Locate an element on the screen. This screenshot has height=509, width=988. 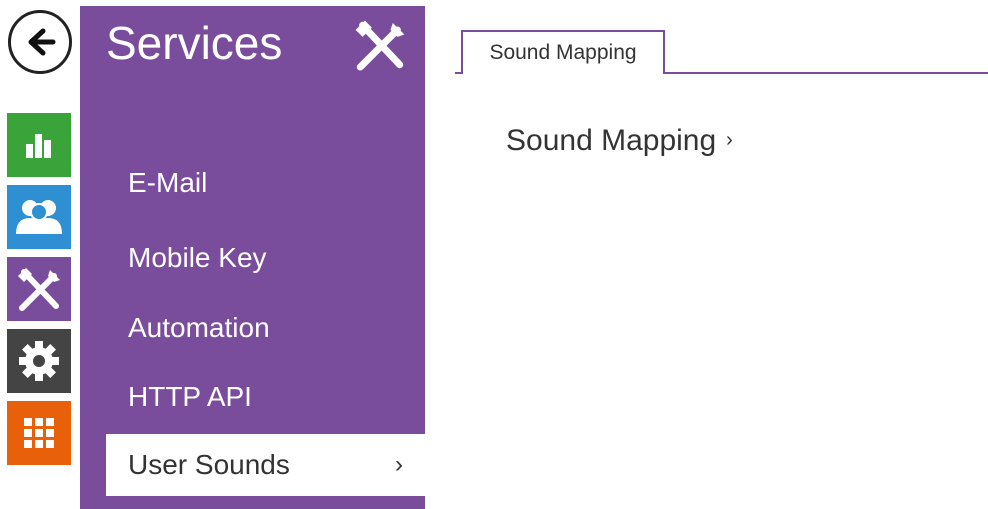
sound-mapping-link: Sound Mapping › is located at coordinates (619, 141).